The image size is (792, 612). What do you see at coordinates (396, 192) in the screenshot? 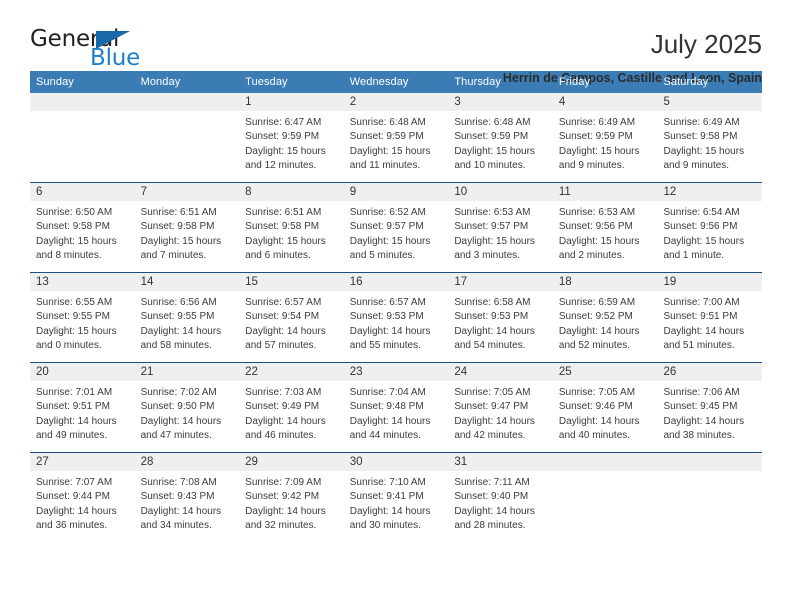
I see `day-number: 9` at bounding box center [396, 192].